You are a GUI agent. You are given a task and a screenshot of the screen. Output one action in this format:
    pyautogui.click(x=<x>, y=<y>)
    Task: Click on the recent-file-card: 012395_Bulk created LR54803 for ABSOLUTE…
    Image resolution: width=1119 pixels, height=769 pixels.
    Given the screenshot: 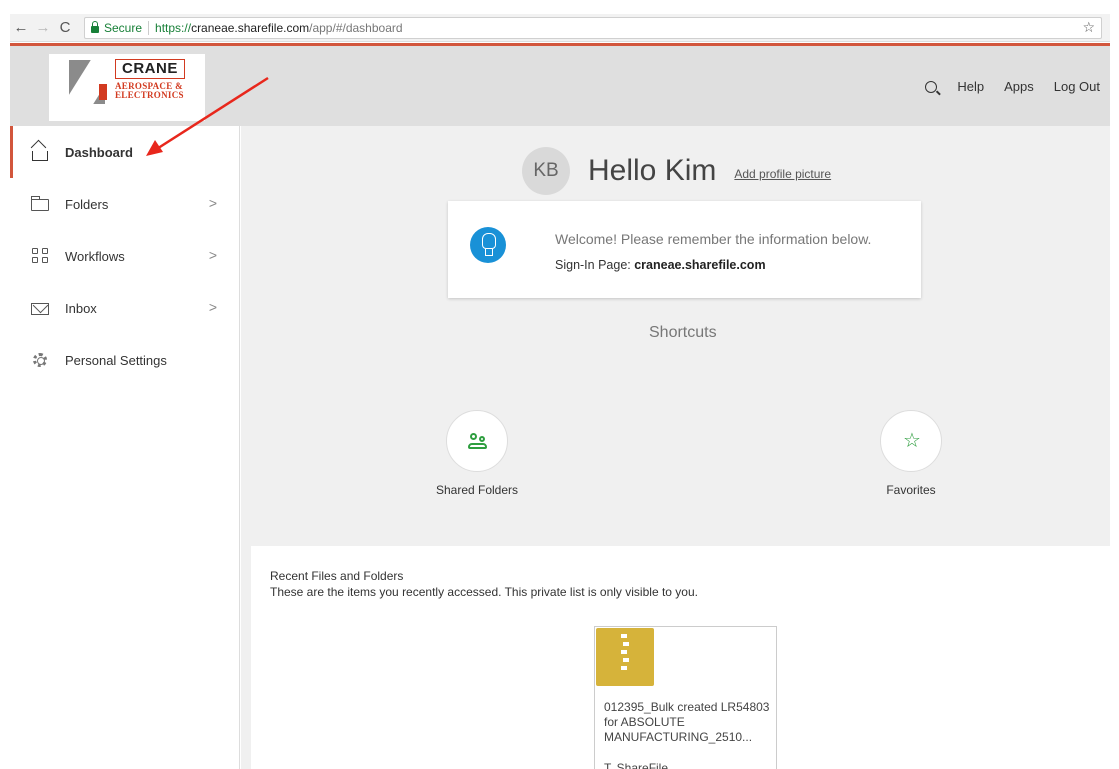 What is the action you would take?
    pyautogui.click(x=685, y=697)
    